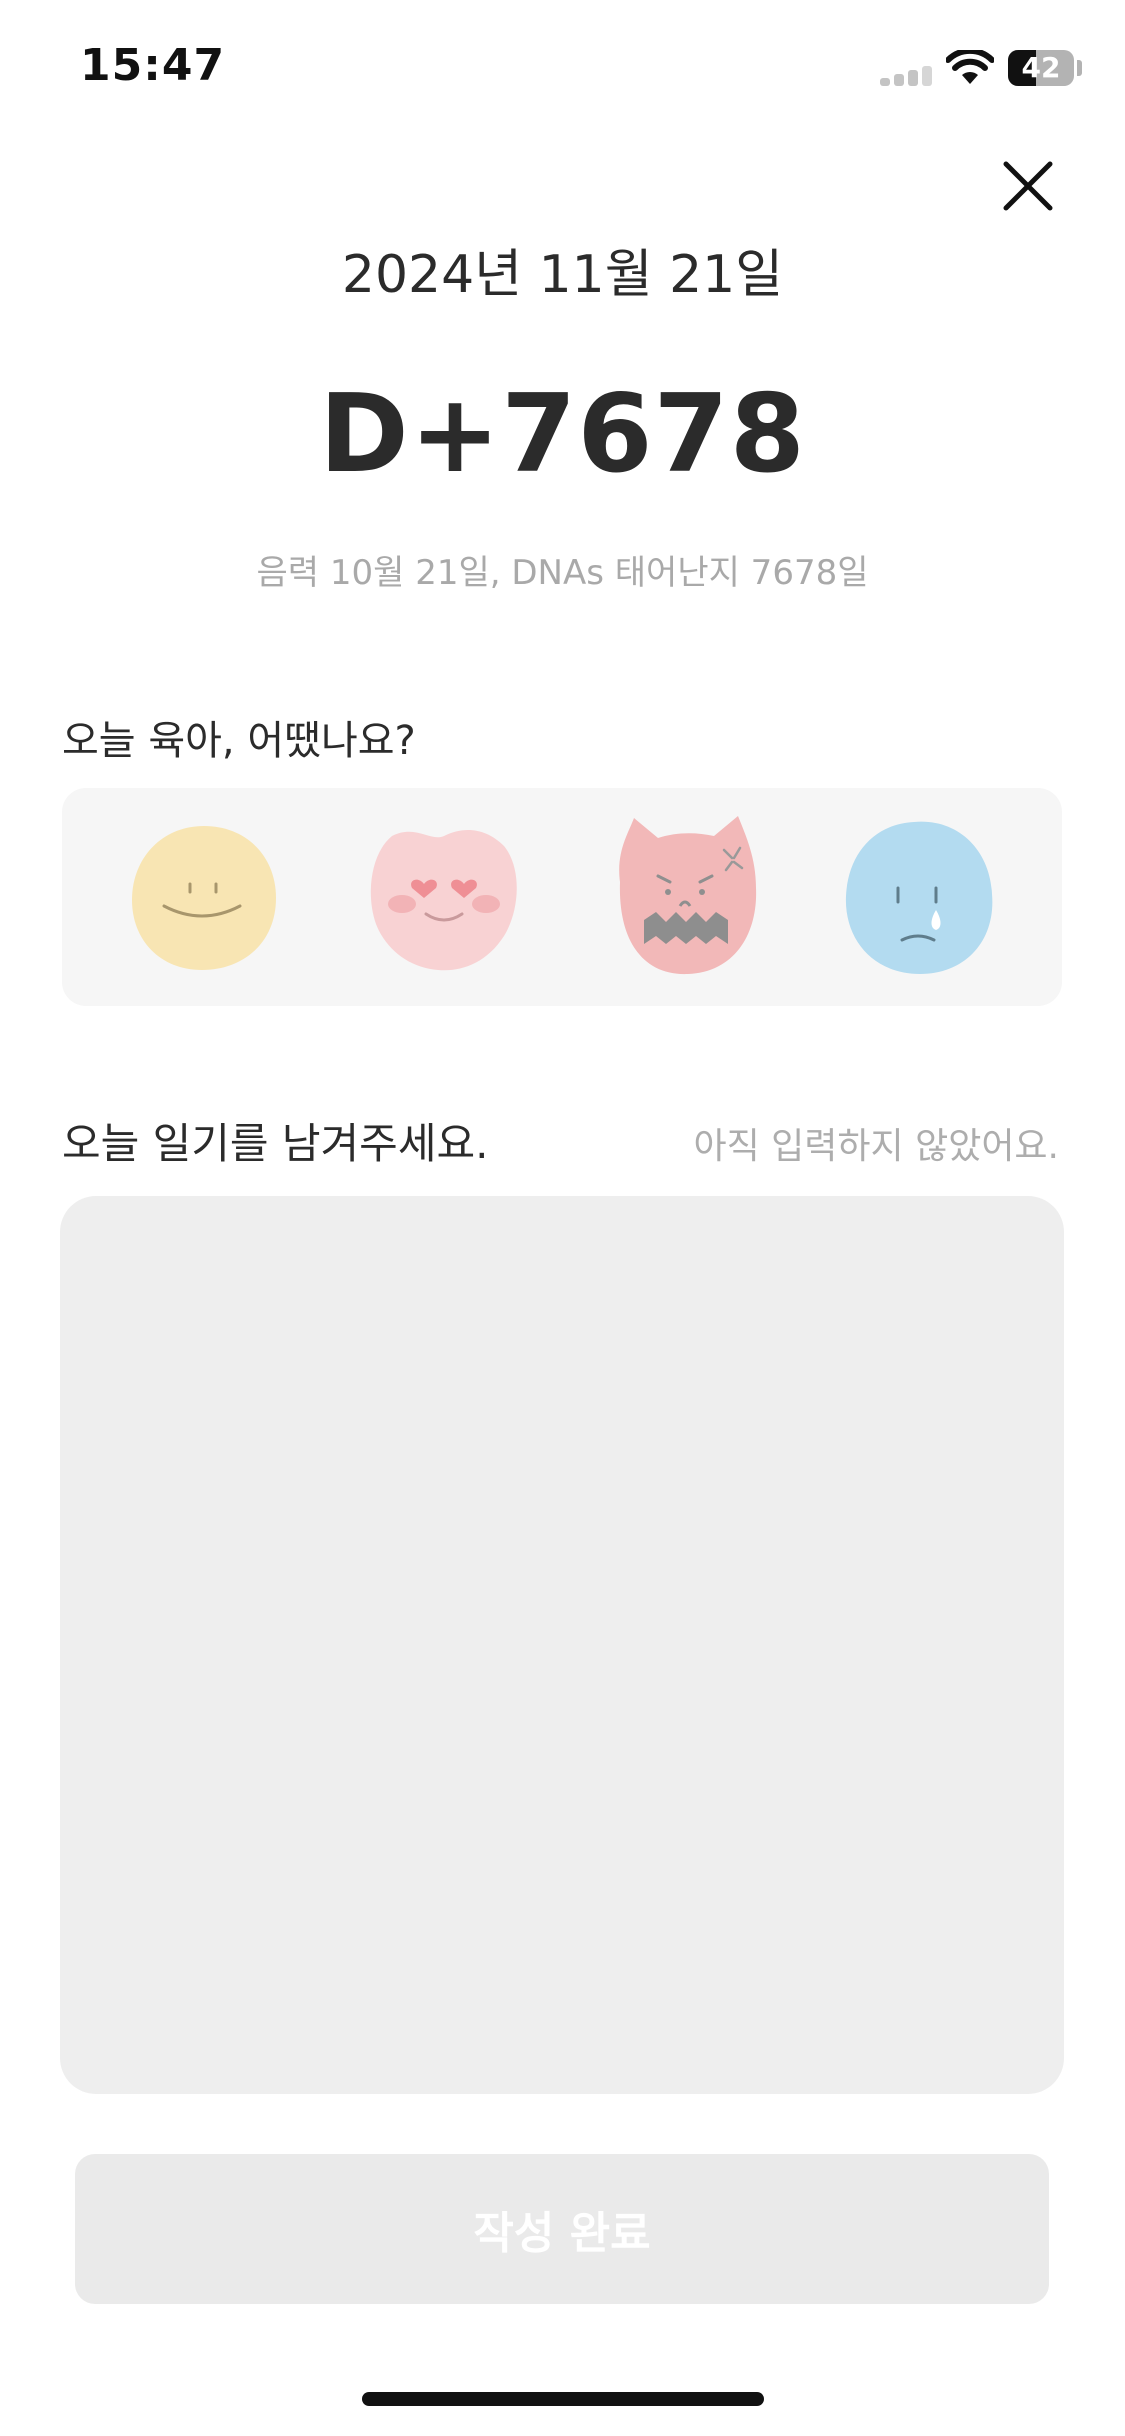  What do you see at coordinates (204, 898) in the screenshot?
I see `mood-happy-icon` at bounding box center [204, 898].